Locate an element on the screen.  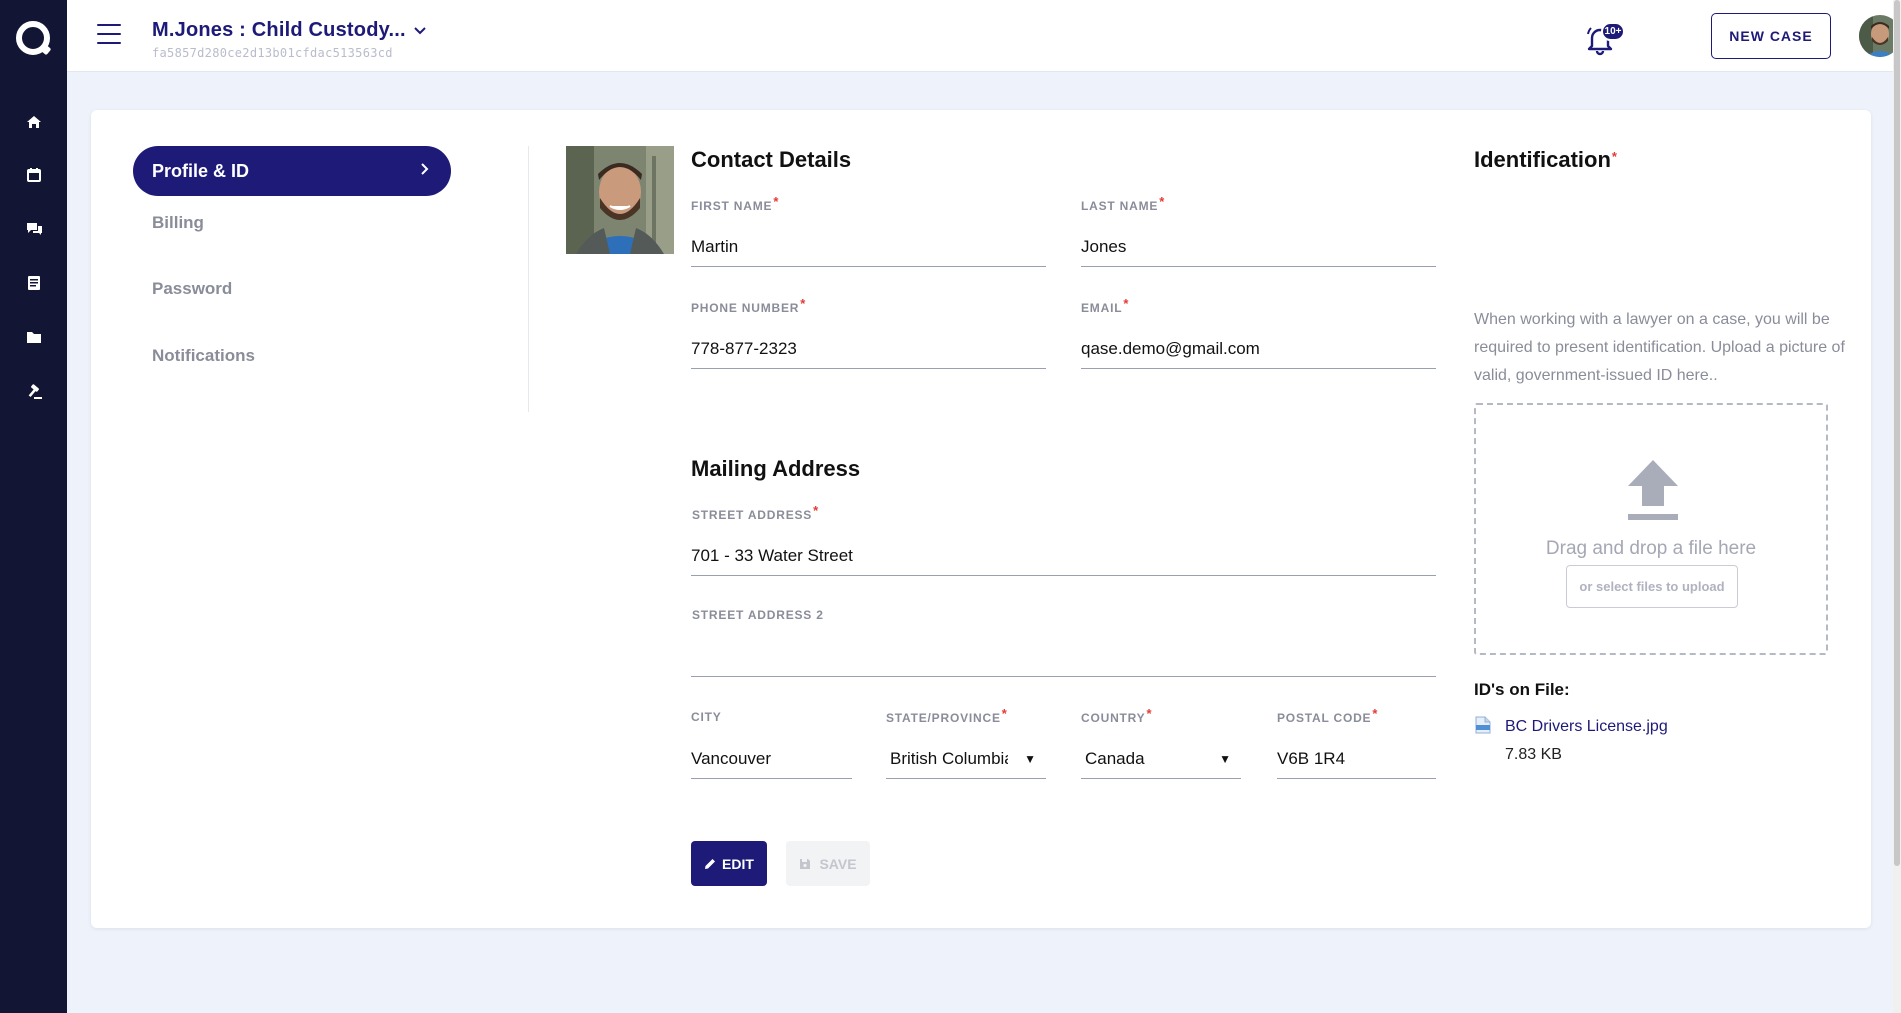
city-label: CITY is located at coordinates (706, 717).